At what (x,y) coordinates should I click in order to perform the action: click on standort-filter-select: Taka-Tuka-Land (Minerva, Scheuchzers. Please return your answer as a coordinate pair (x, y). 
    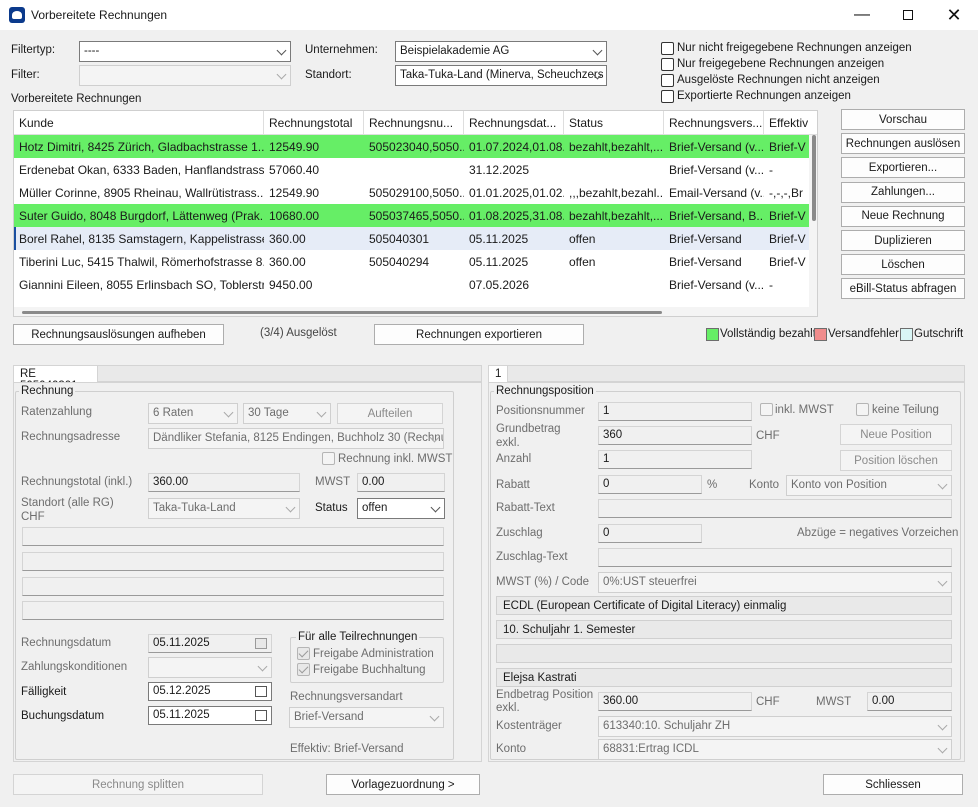
    Looking at the image, I should click on (501, 75).